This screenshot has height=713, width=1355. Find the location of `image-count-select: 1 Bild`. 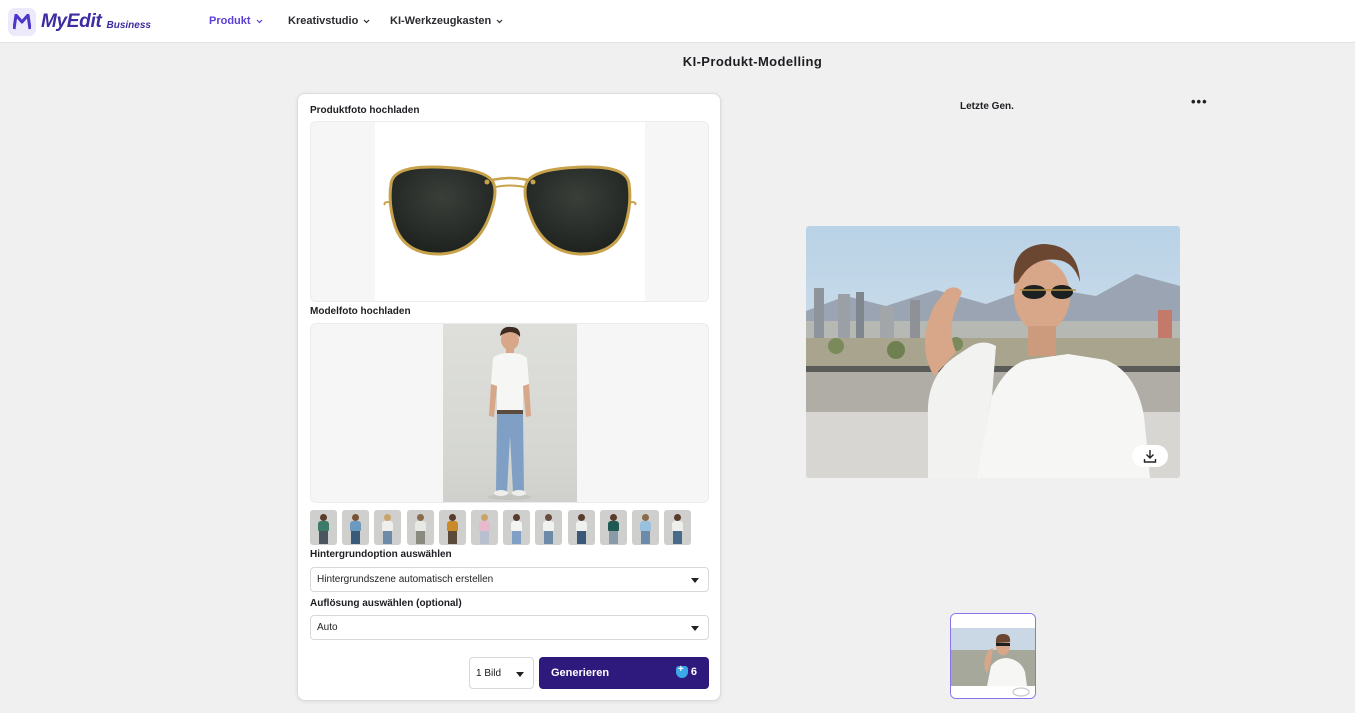

image-count-select: 1 Bild is located at coordinates (501, 673).